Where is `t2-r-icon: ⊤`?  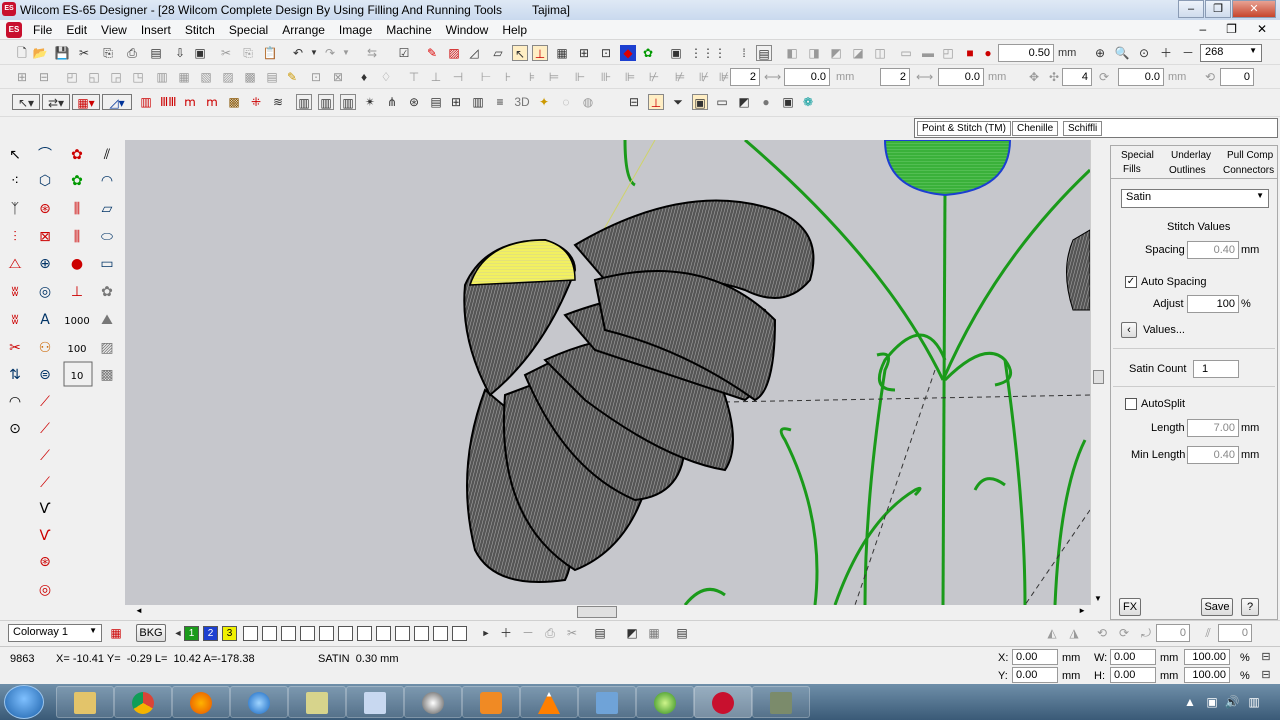 t2-r-icon: ⊤ is located at coordinates (414, 77).